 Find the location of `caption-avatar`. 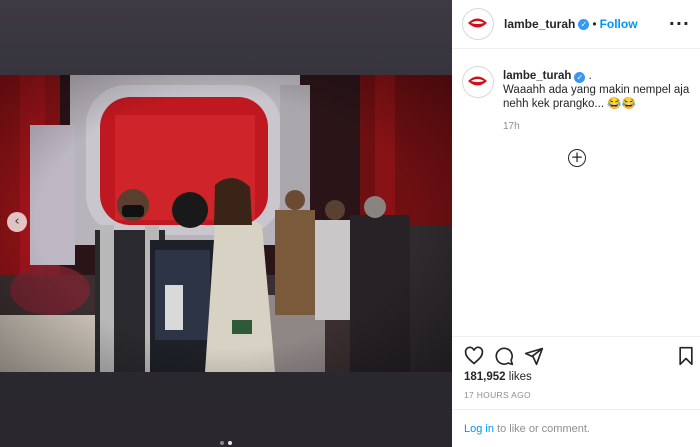

caption-avatar is located at coordinates (478, 82).